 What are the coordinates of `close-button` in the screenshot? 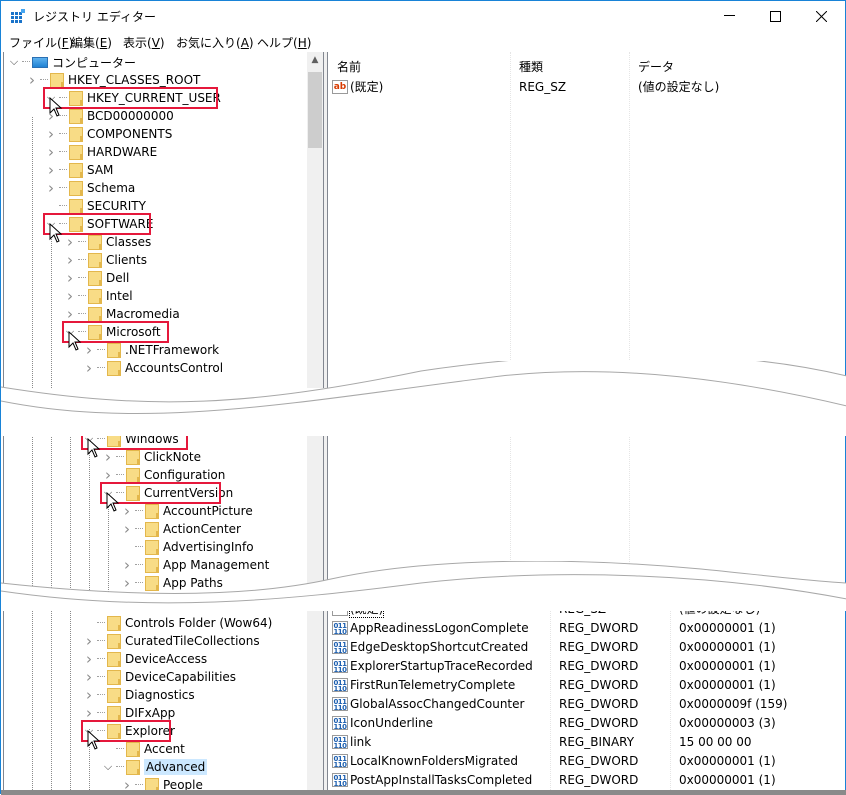 It's located at (821, 16).